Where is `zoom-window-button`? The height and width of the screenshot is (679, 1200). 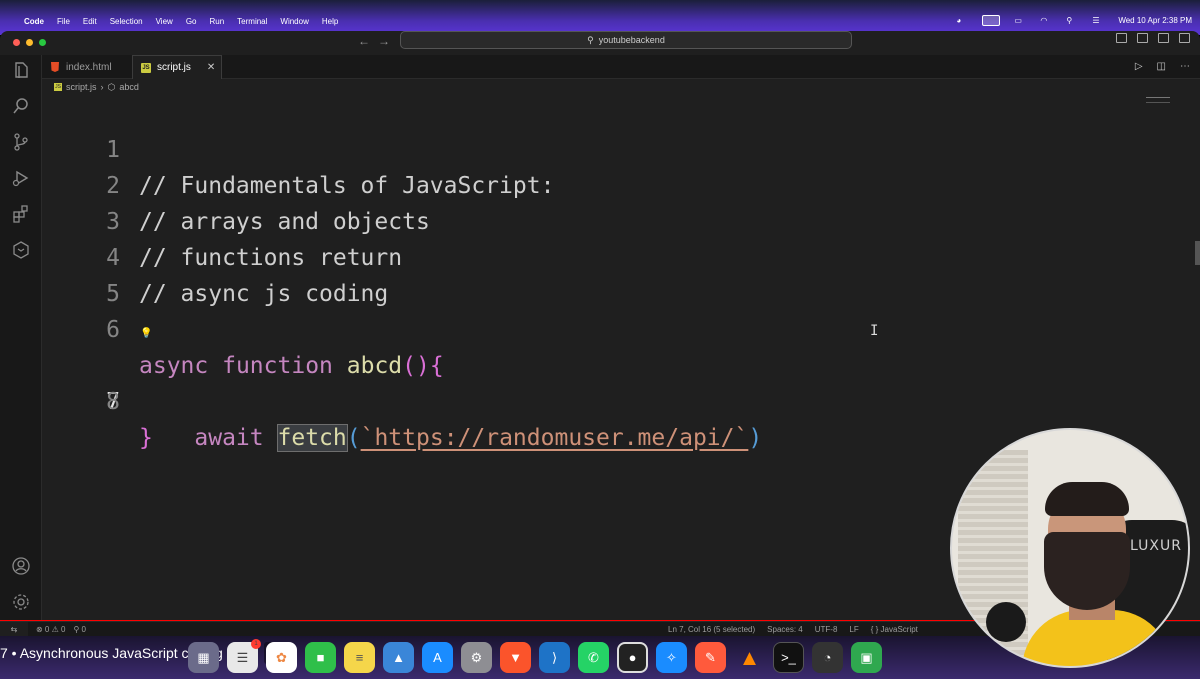
zoom-window-button is located at coordinates (42, 42).